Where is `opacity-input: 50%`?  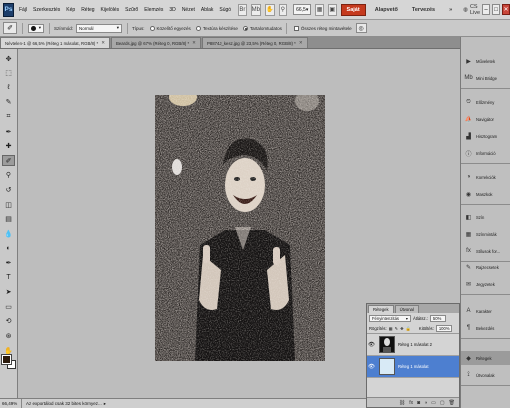
opacity-input: 50% is located at coordinates (437, 318).